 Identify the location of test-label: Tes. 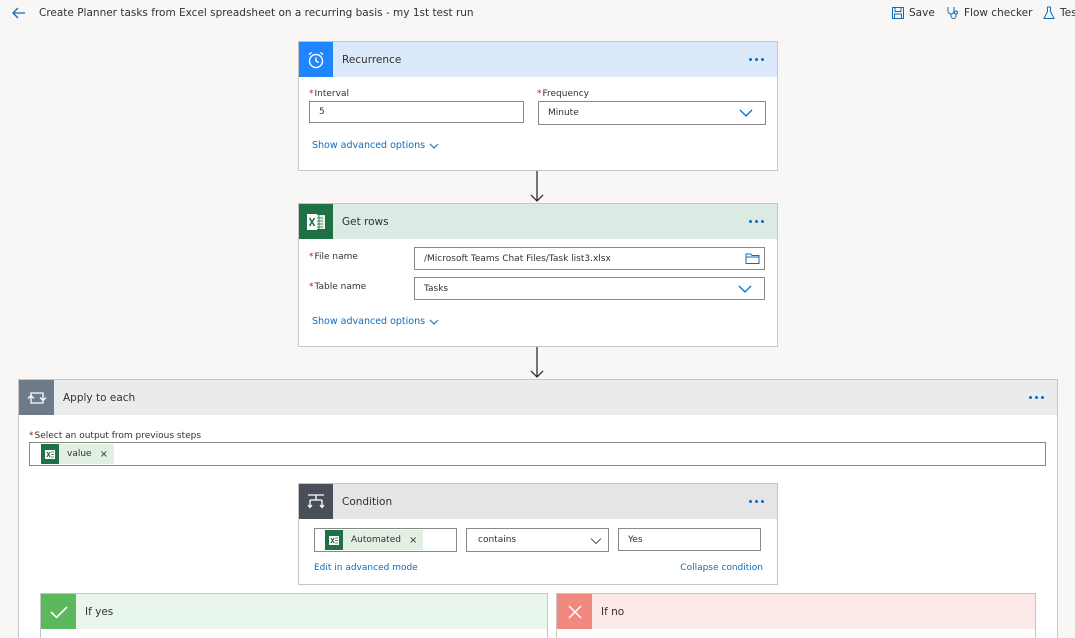
(1067, 13).